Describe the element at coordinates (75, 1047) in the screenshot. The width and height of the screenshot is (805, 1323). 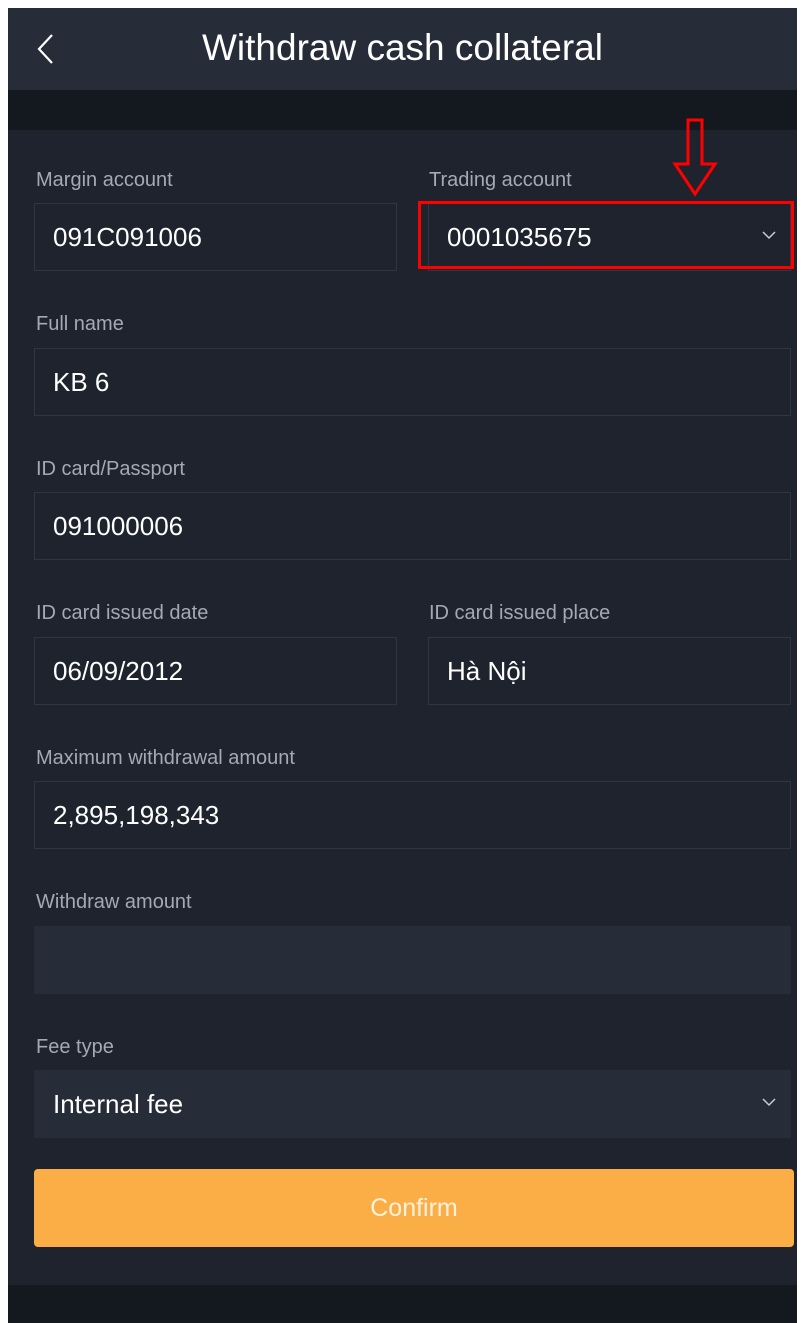
I see `fee-type-label: Fee type` at that location.